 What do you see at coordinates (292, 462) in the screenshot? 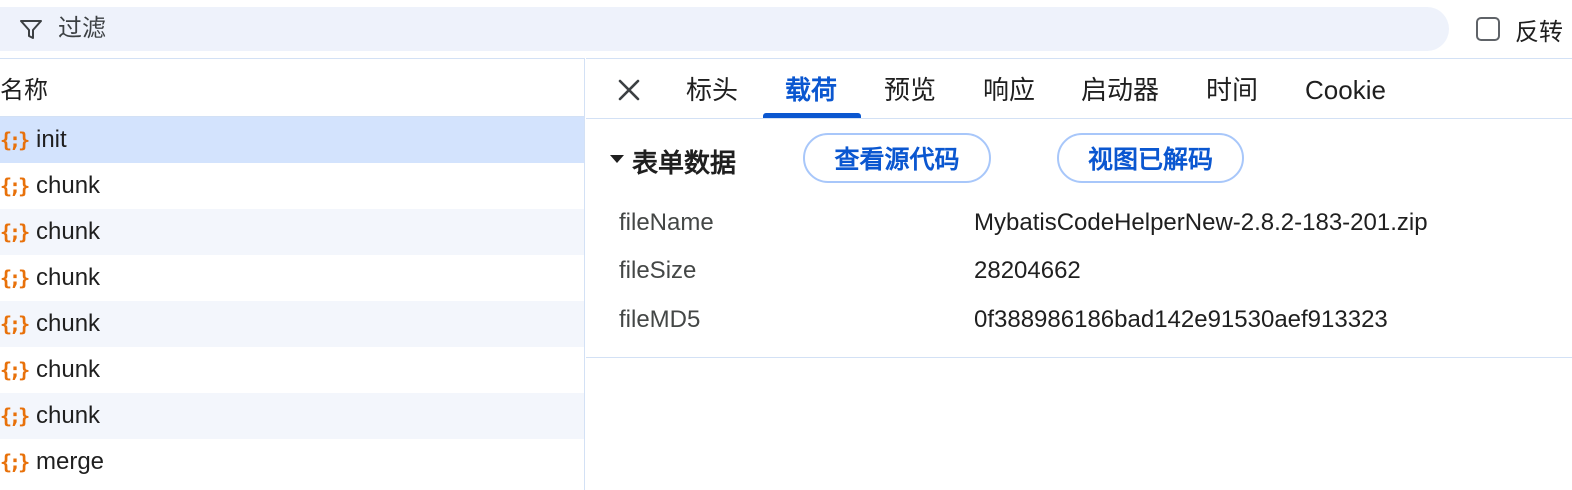
I see `request-row: {;} merge` at bounding box center [292, 462].